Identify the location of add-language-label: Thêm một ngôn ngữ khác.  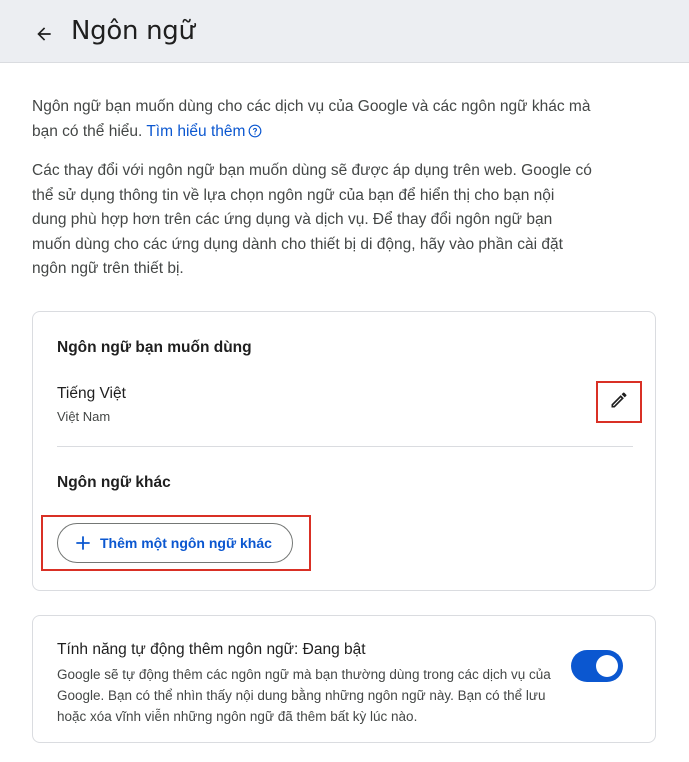
(186, 543).